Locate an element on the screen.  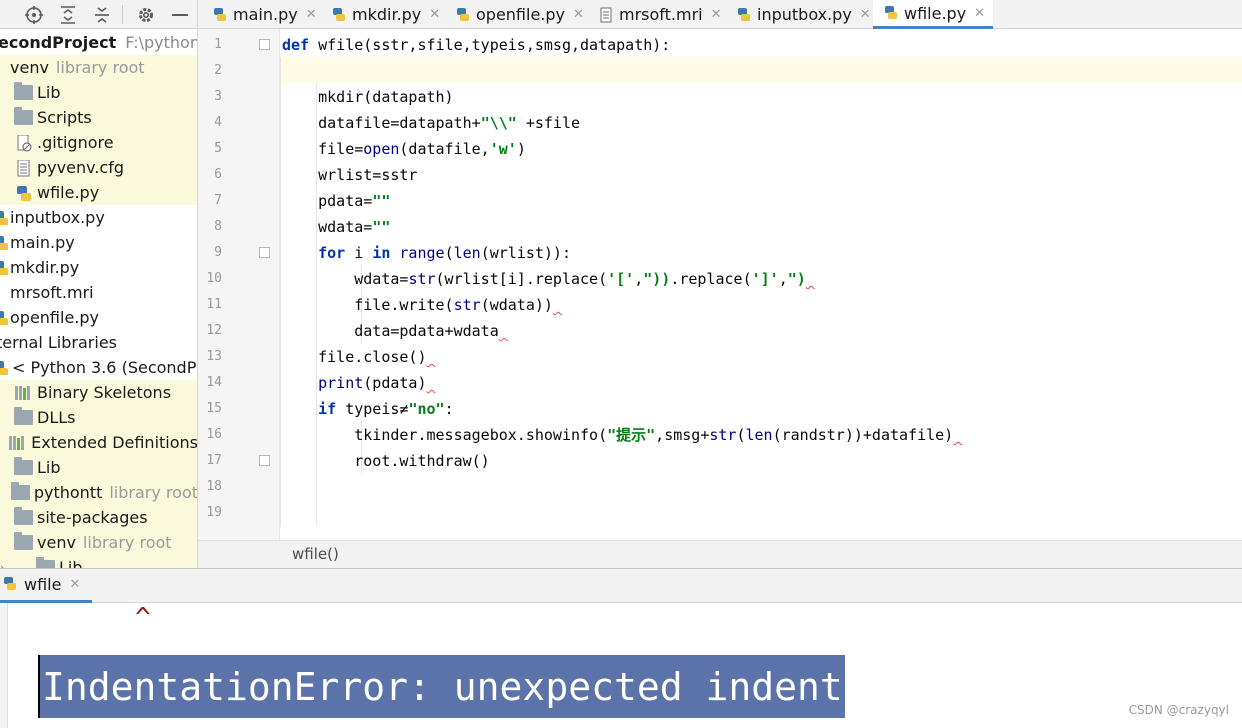
tree-item-venv-2: venv library root is located at coordinates (98, 542).